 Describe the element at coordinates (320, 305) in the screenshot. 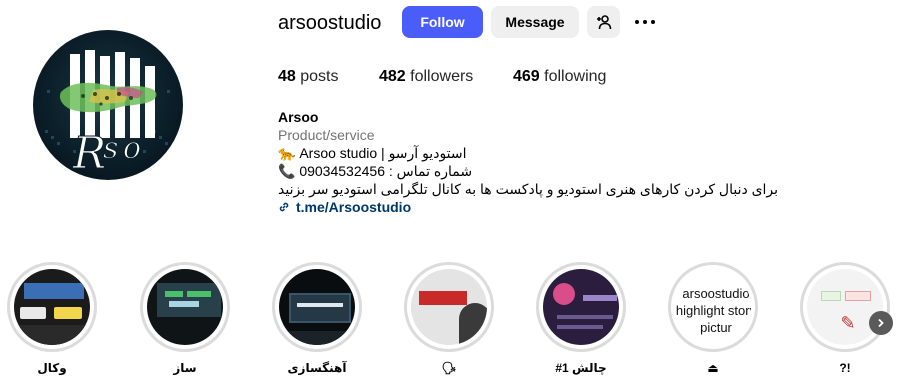

I see `thumb-waveform` at that location.